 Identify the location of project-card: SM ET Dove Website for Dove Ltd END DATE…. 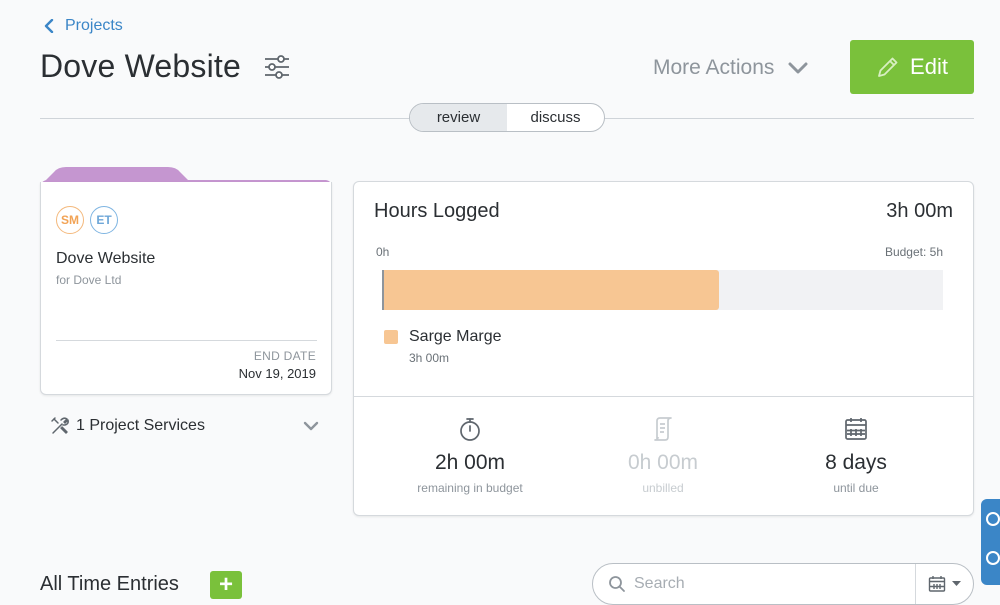
(186, 288).